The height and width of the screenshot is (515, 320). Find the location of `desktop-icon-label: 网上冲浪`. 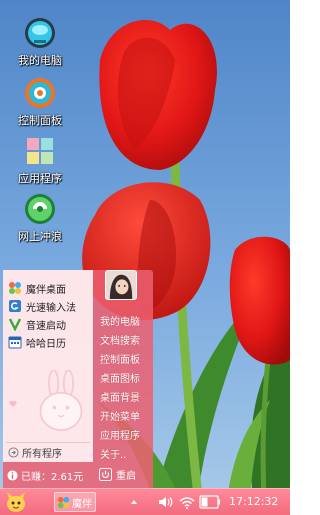

desktop-icon-label: 网上冲浪 is located at coordinates (40, 236).